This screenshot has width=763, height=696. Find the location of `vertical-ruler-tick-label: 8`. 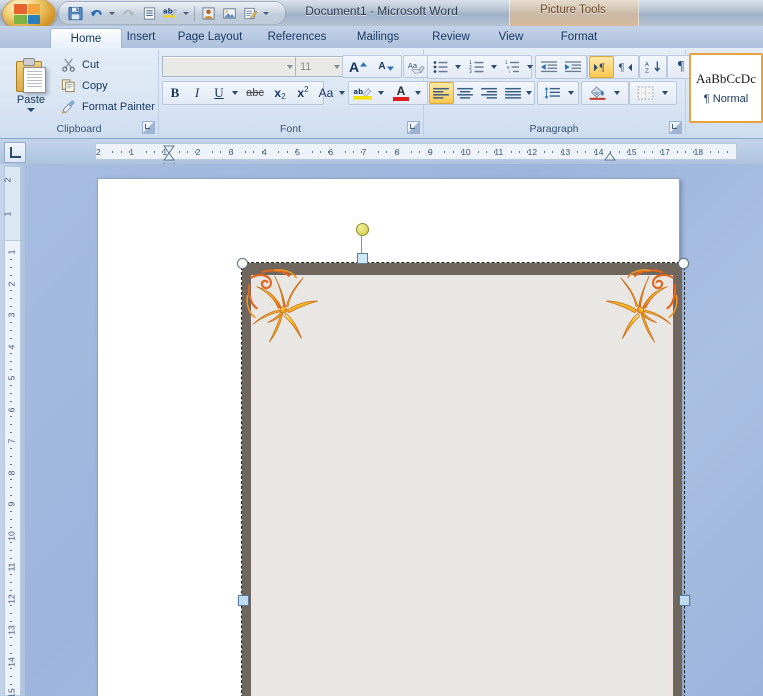

vertical-ruler-tick-label: 8 is located at coordinates (11, 472).